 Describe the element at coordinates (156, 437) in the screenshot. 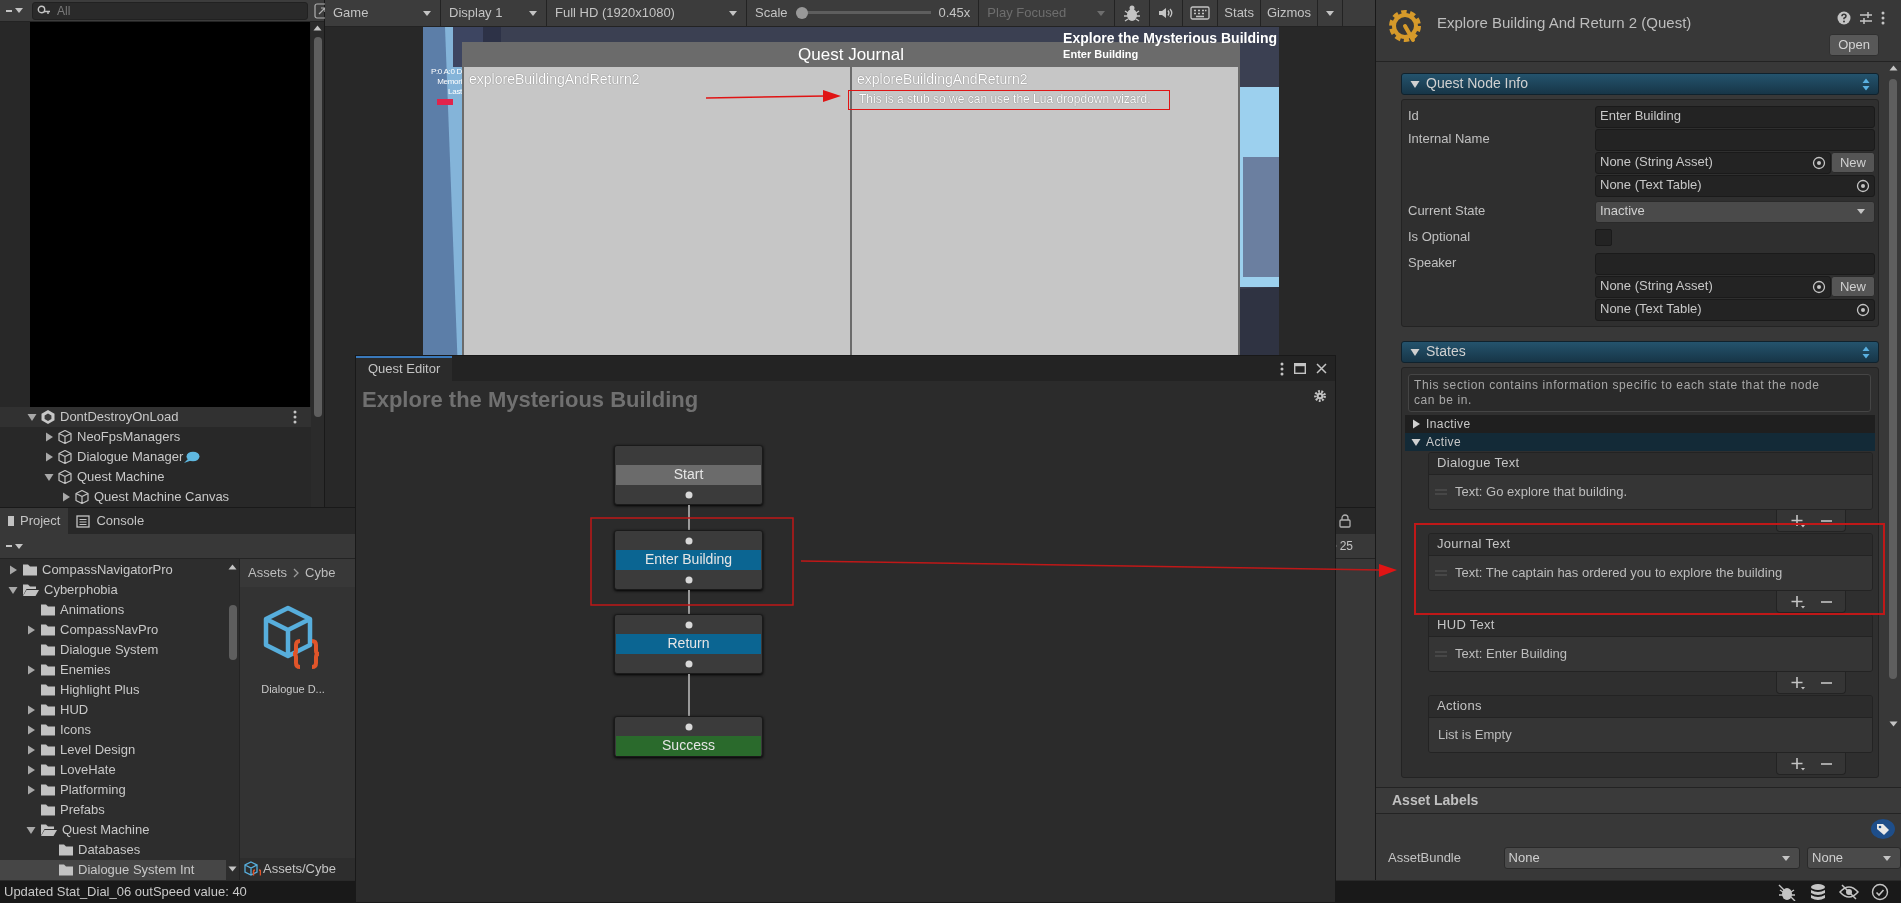

I see `hierarchy-item: NeoFpsManagers` at that location.